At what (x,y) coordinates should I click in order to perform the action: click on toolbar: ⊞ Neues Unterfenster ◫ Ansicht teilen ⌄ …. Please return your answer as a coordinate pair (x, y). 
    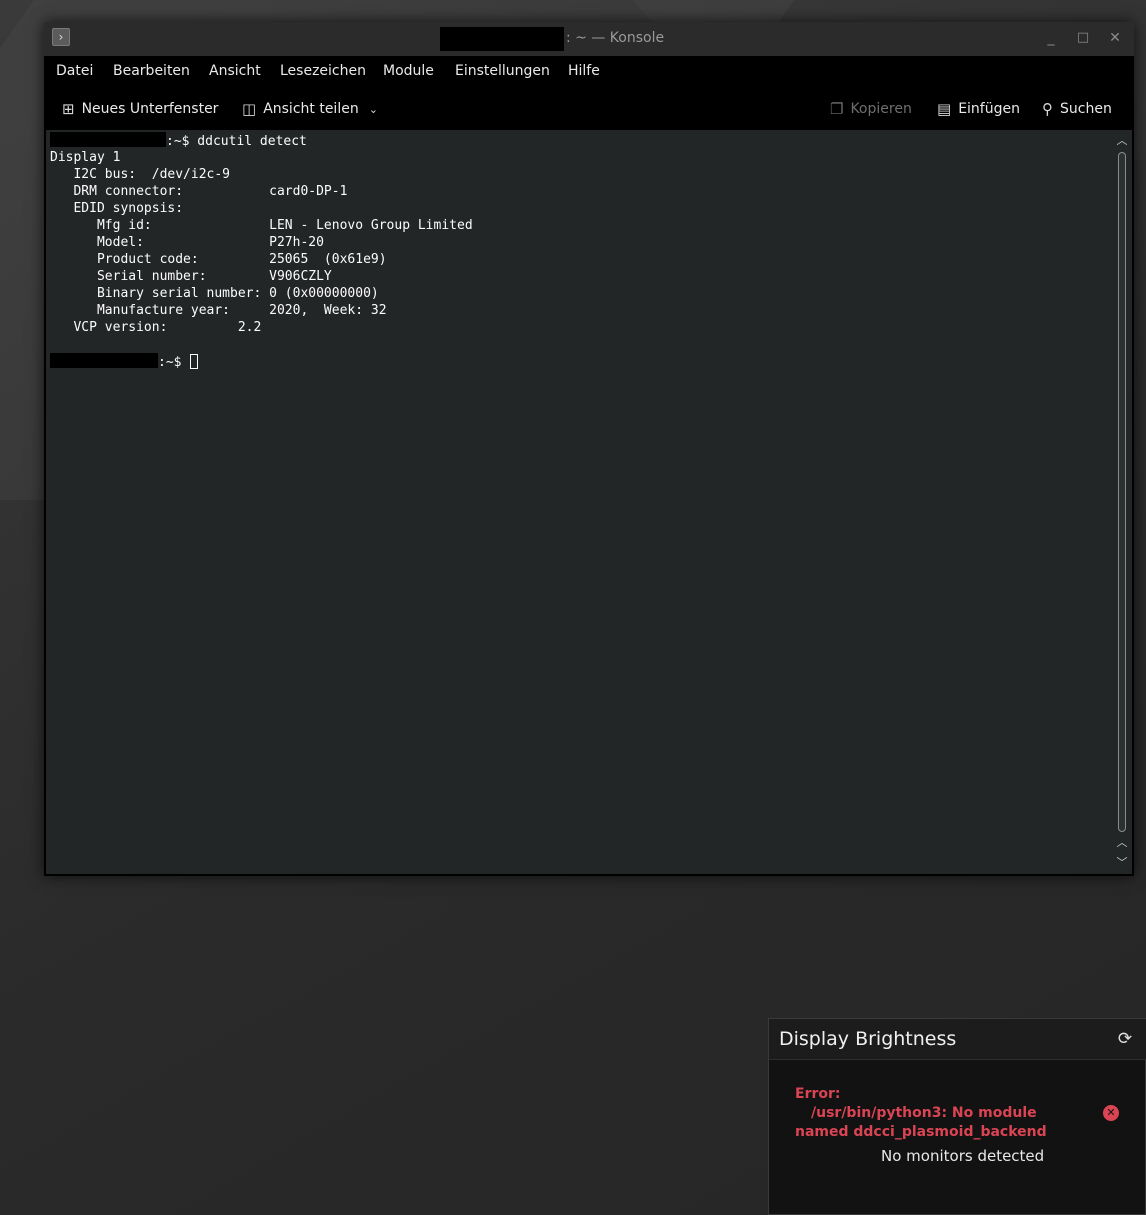
    Looking at the image, I should click on (589, 108).